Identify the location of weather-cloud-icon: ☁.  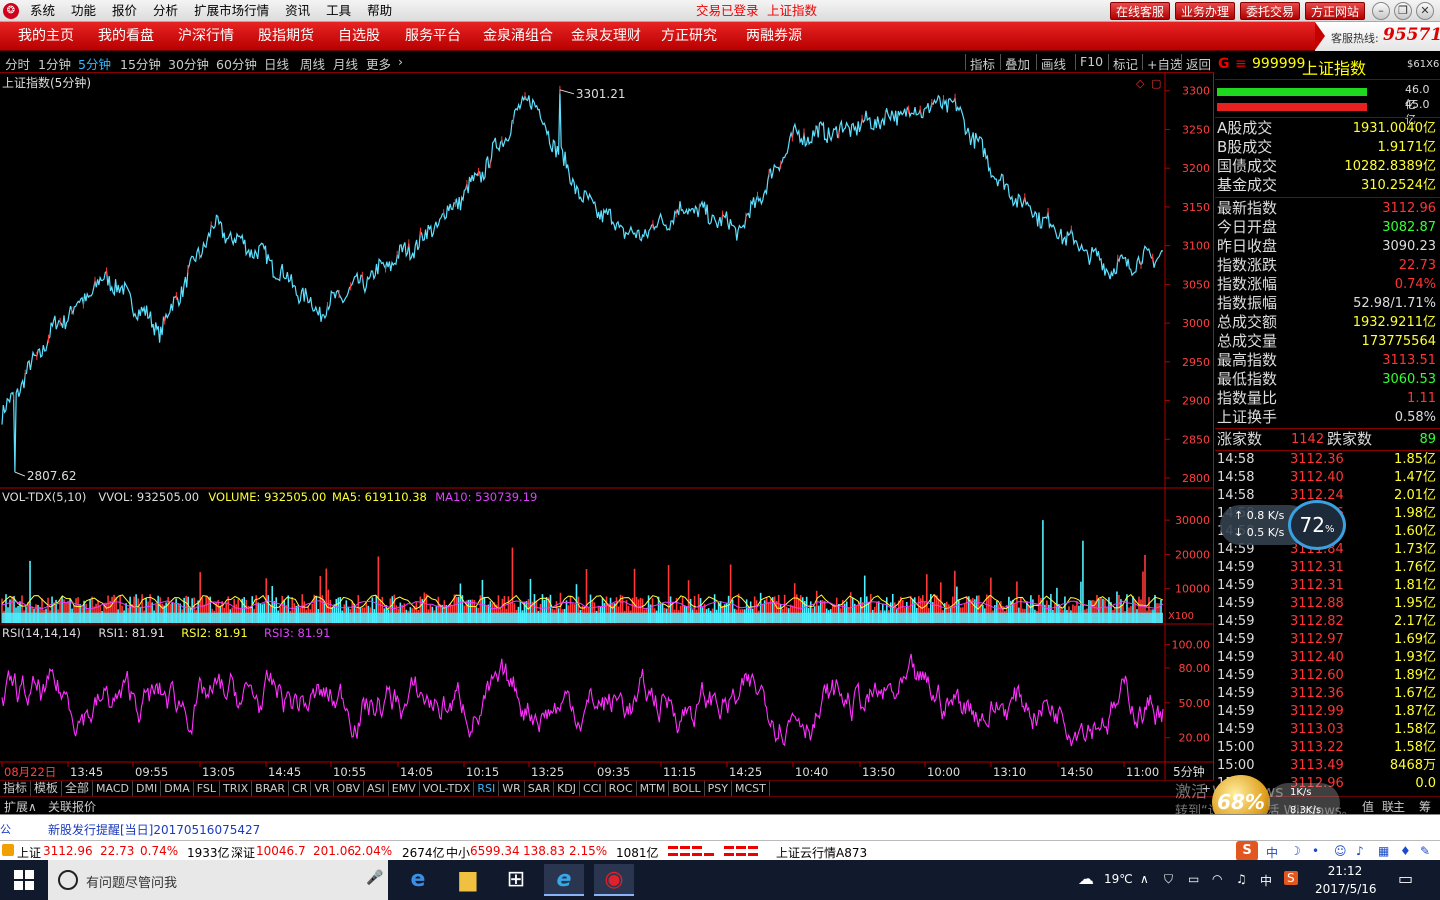
(1086, 878).